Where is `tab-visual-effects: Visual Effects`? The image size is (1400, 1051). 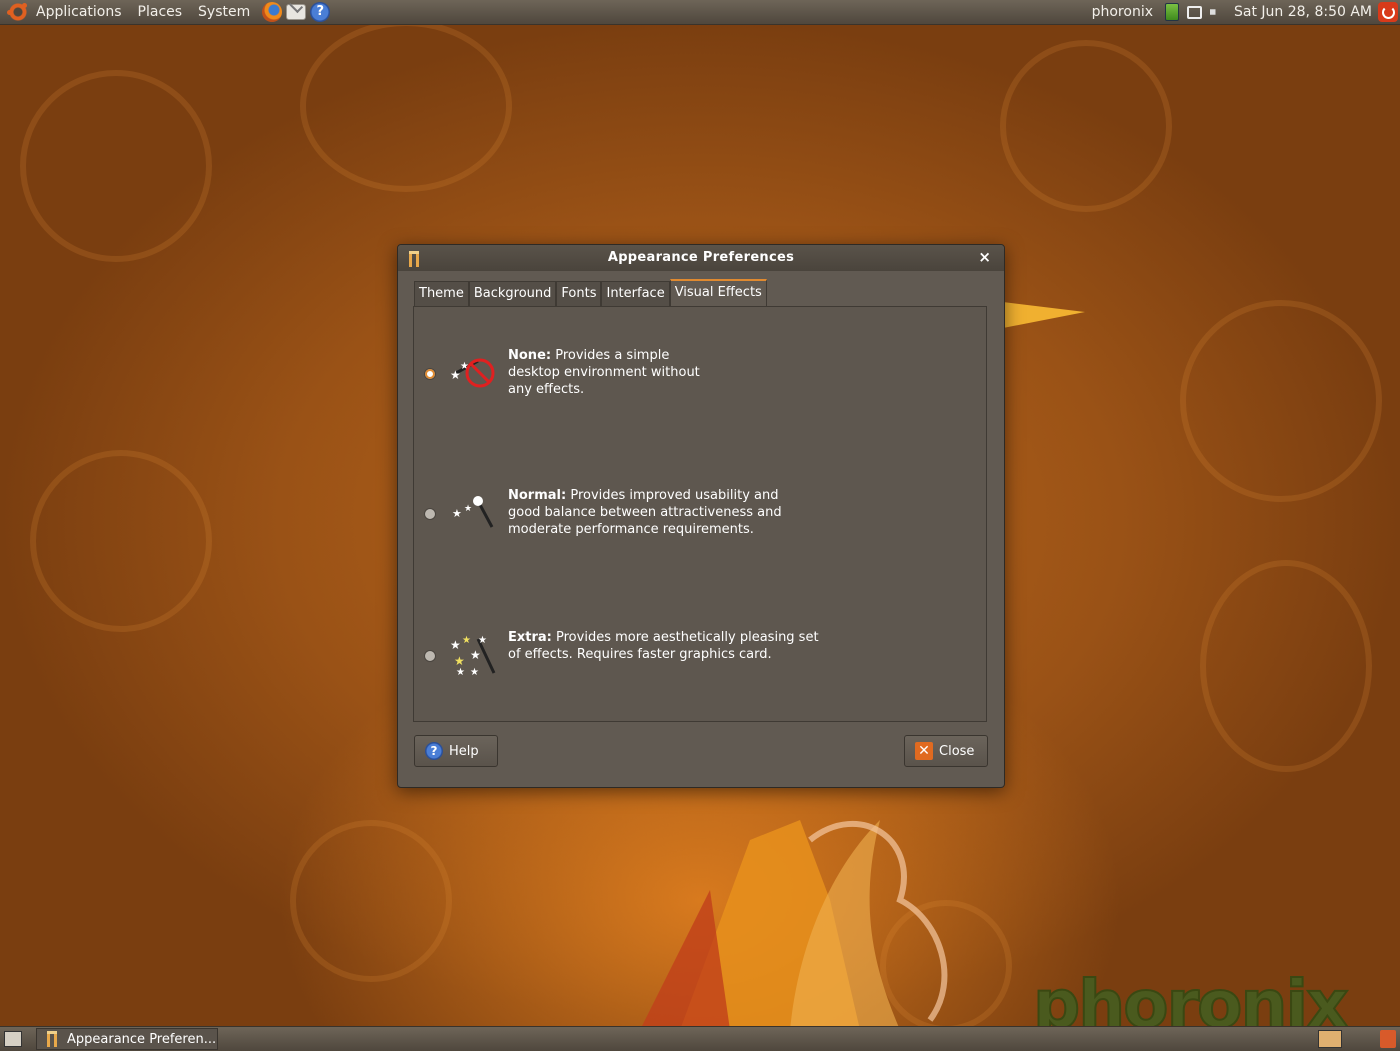
tab-visual-effects: Visual Effects is located at coordinates (718, 294).